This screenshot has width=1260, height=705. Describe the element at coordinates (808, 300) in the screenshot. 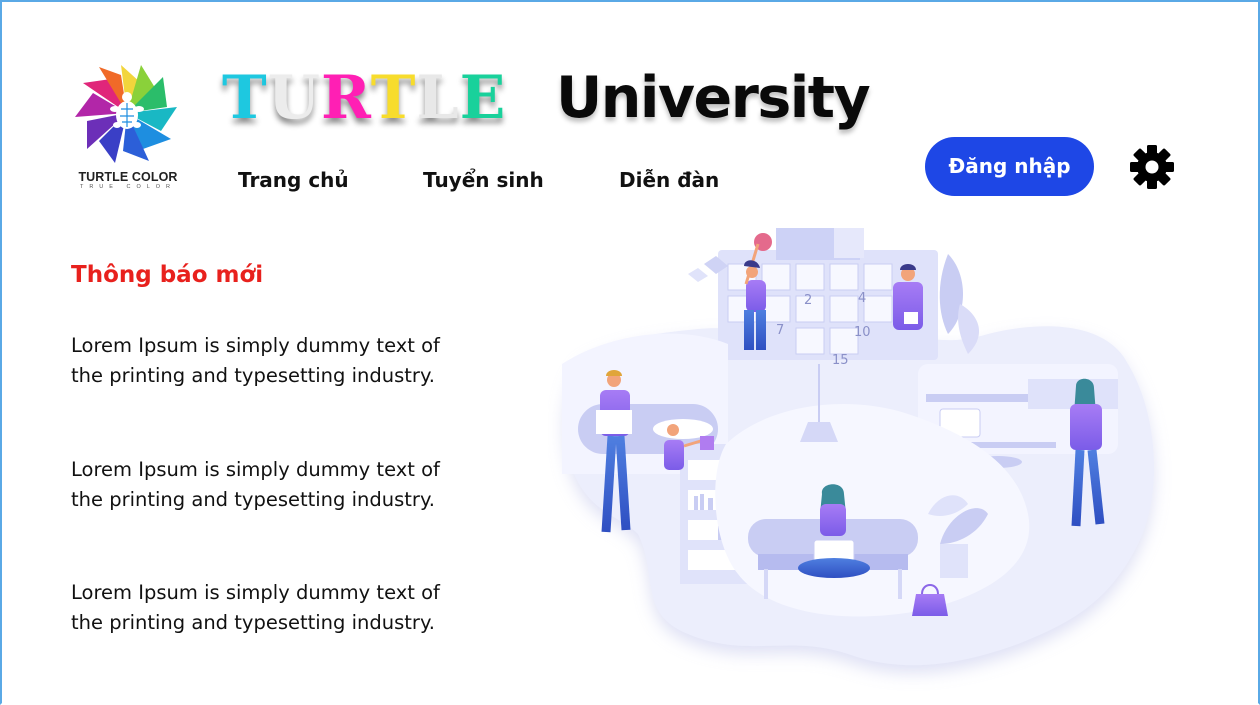

I see `calendar-number: 2` at that location.